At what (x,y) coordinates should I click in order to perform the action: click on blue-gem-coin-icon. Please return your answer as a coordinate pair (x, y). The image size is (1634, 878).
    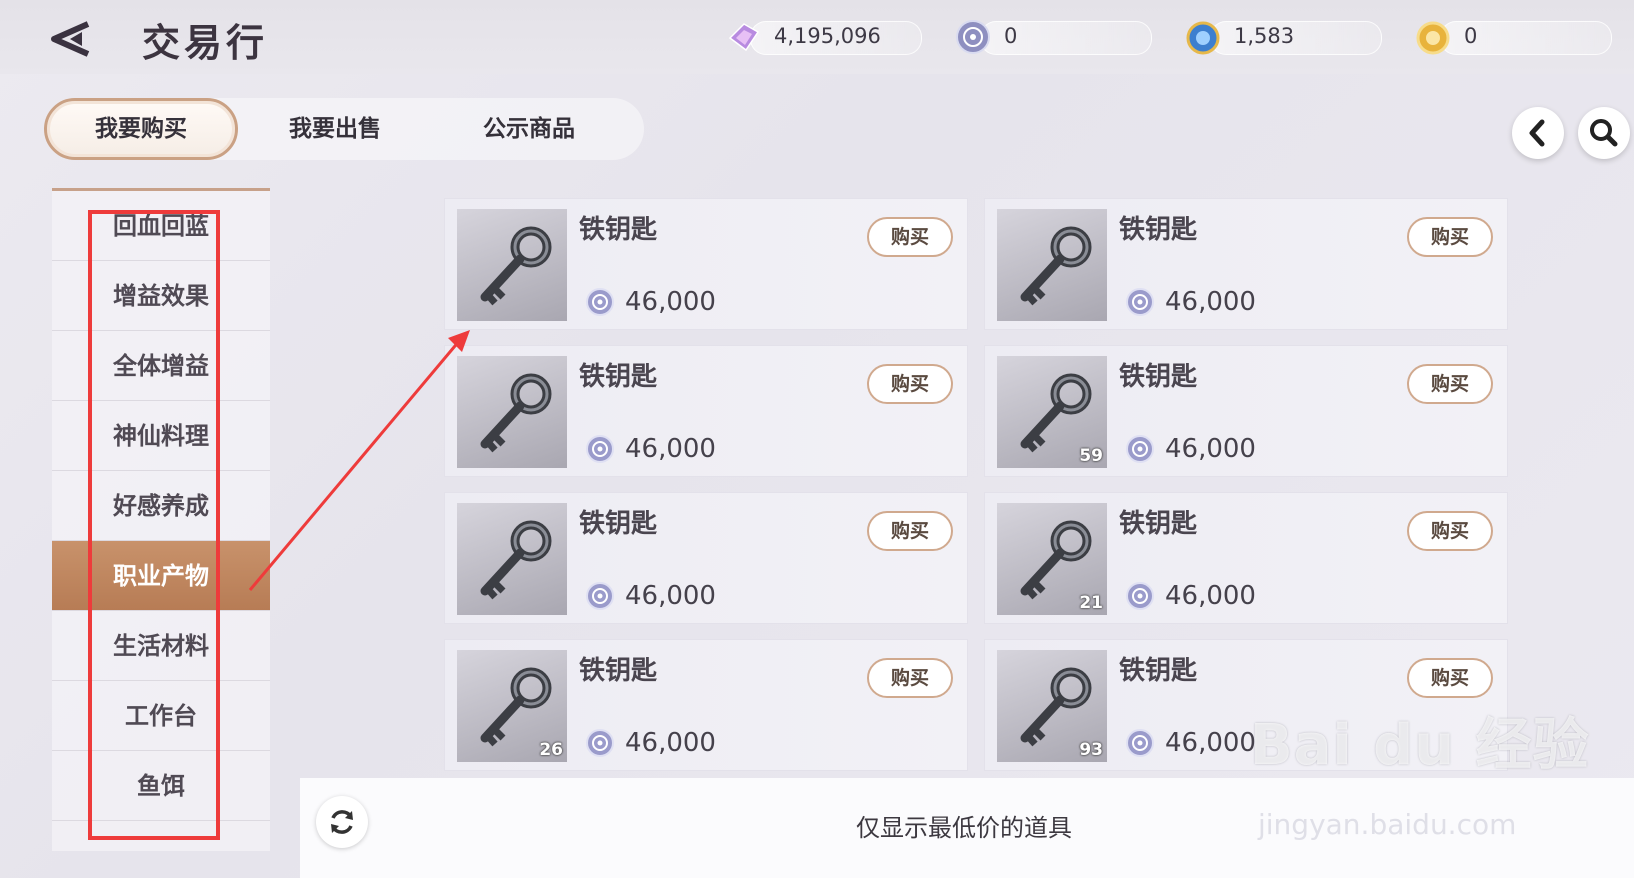
    Looking at the image, I should click on (1203, 38).